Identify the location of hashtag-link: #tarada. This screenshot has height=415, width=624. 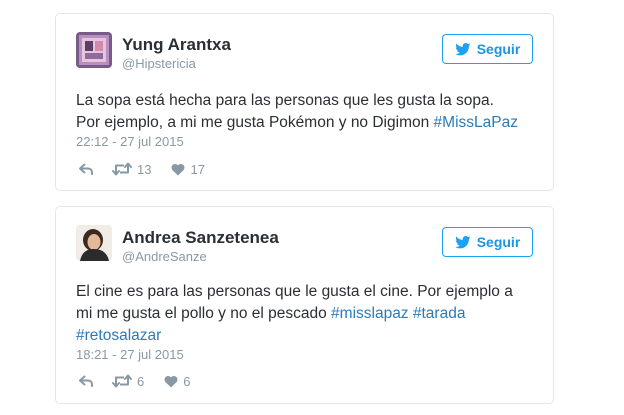
(439, 313).